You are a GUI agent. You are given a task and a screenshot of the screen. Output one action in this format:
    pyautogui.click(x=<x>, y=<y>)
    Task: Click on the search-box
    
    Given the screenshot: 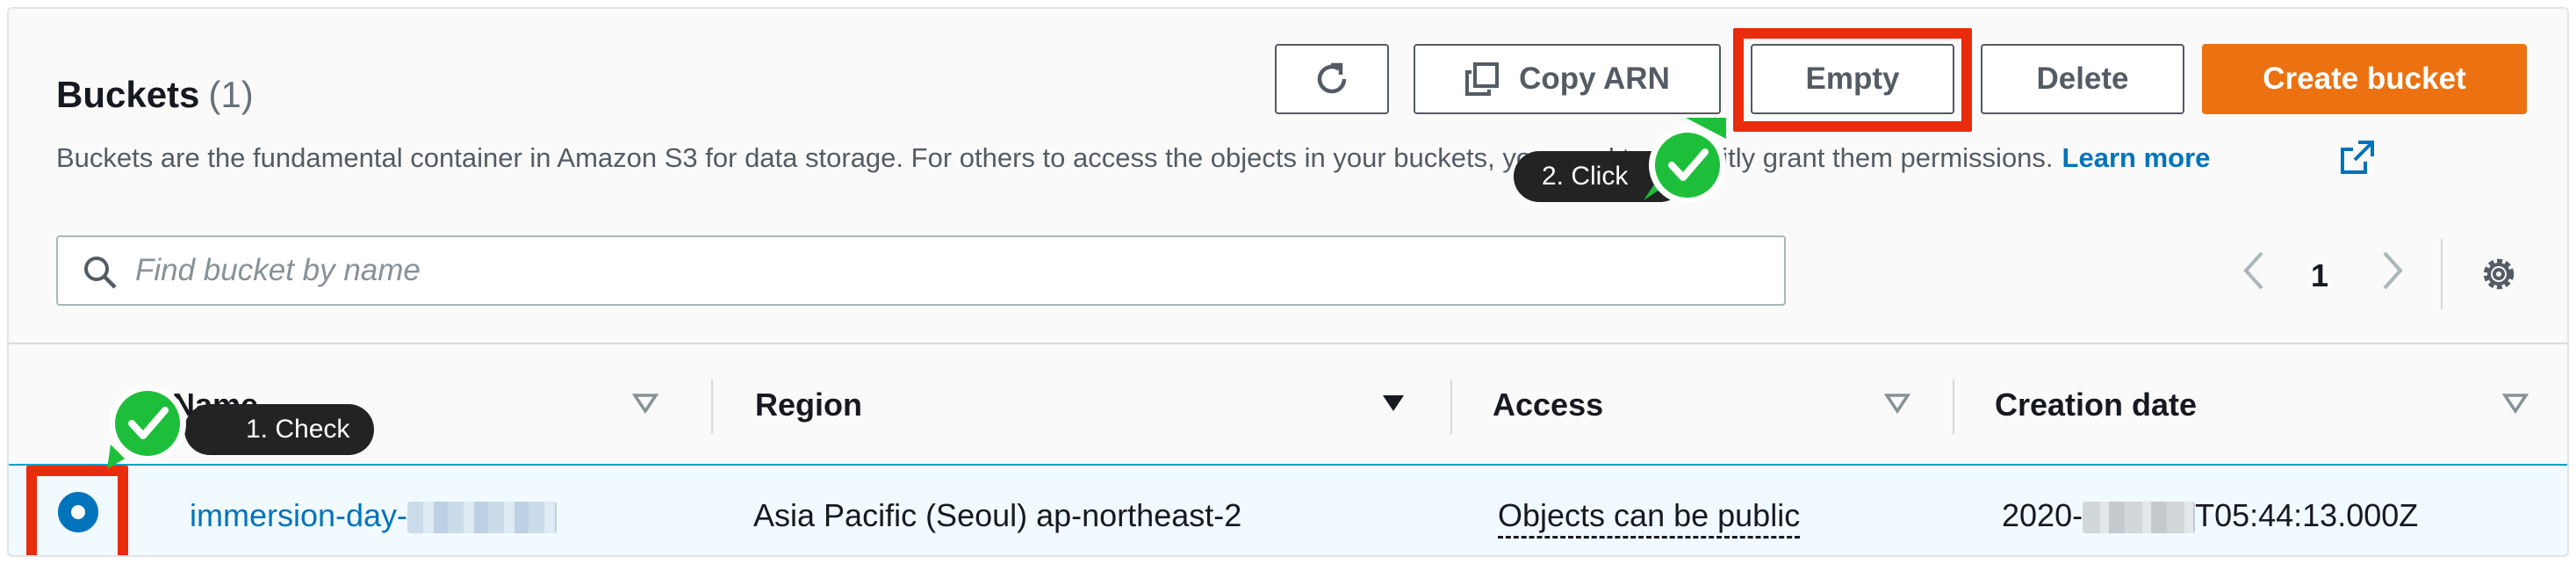 What is the action you would take?
    pyautogui.click(x=921, y=270)
    